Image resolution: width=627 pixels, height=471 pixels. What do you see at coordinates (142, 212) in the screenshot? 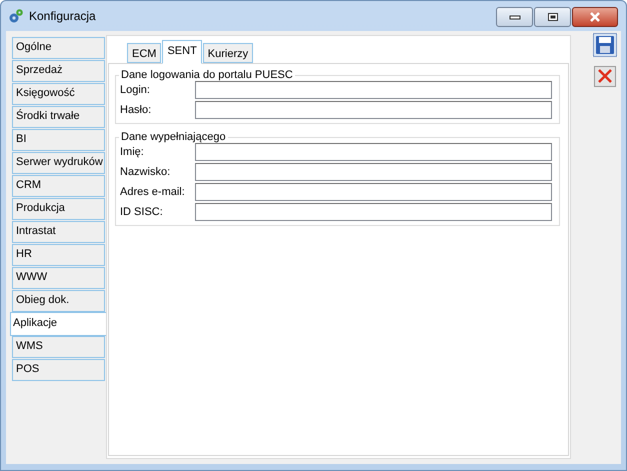
I see `field-label: ID SISC:` at bounding box center [142, 212].